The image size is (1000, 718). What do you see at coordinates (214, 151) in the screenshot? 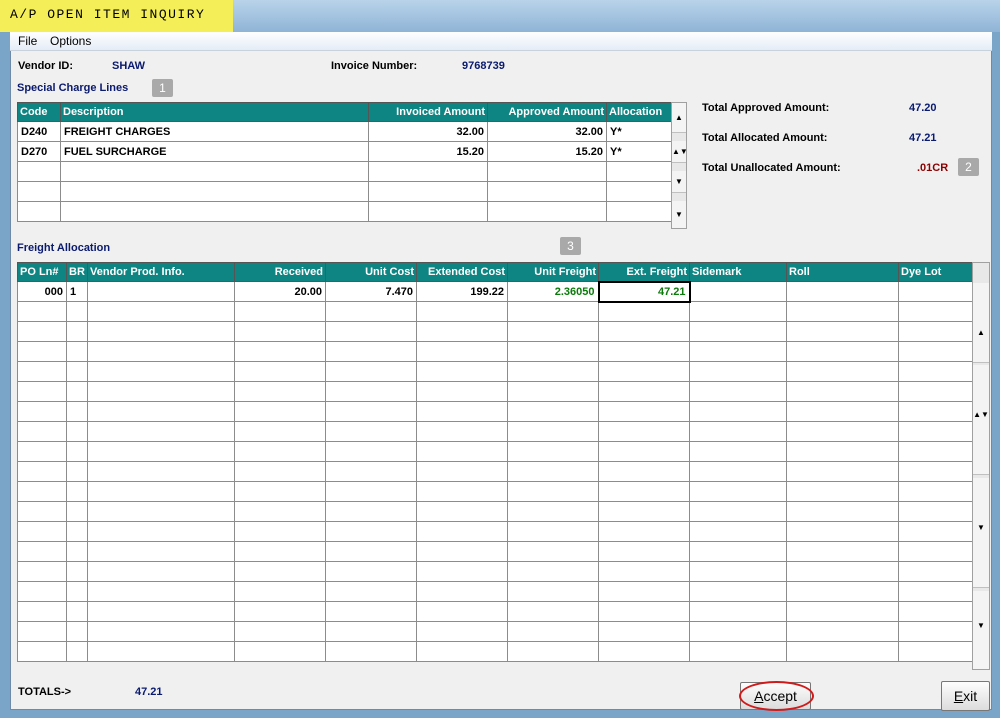
I see `special-charge-cell: FUEL SURCHARGE` at bounding box center [214, 151].